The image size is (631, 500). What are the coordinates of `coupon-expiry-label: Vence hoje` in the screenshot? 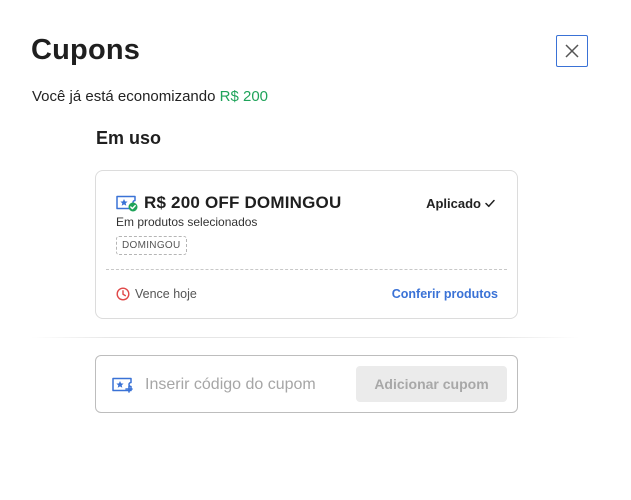 It's located at (166, 294).